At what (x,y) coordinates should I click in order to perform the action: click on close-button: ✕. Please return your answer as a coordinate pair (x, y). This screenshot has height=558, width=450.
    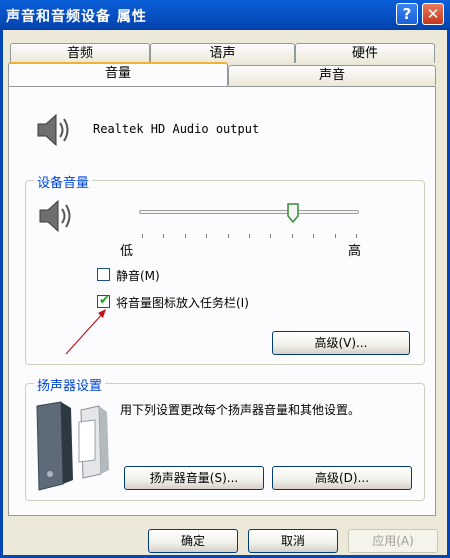
    Looking at the image, I should click on (433, 14).